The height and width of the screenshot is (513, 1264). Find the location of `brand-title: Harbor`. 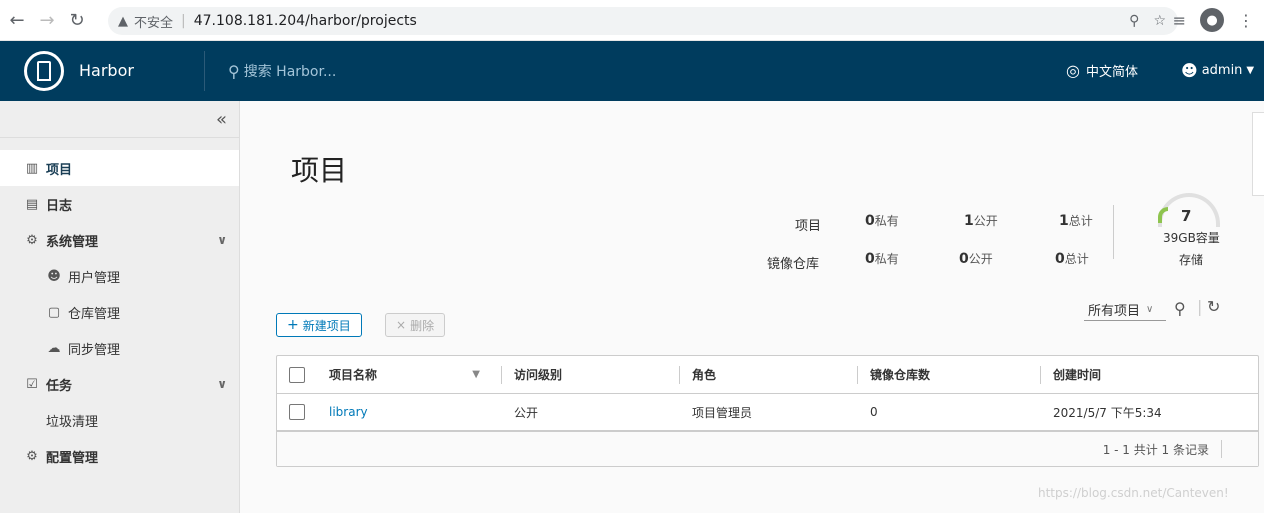

brand-title: Harbor is located at coordinates (106, 70).